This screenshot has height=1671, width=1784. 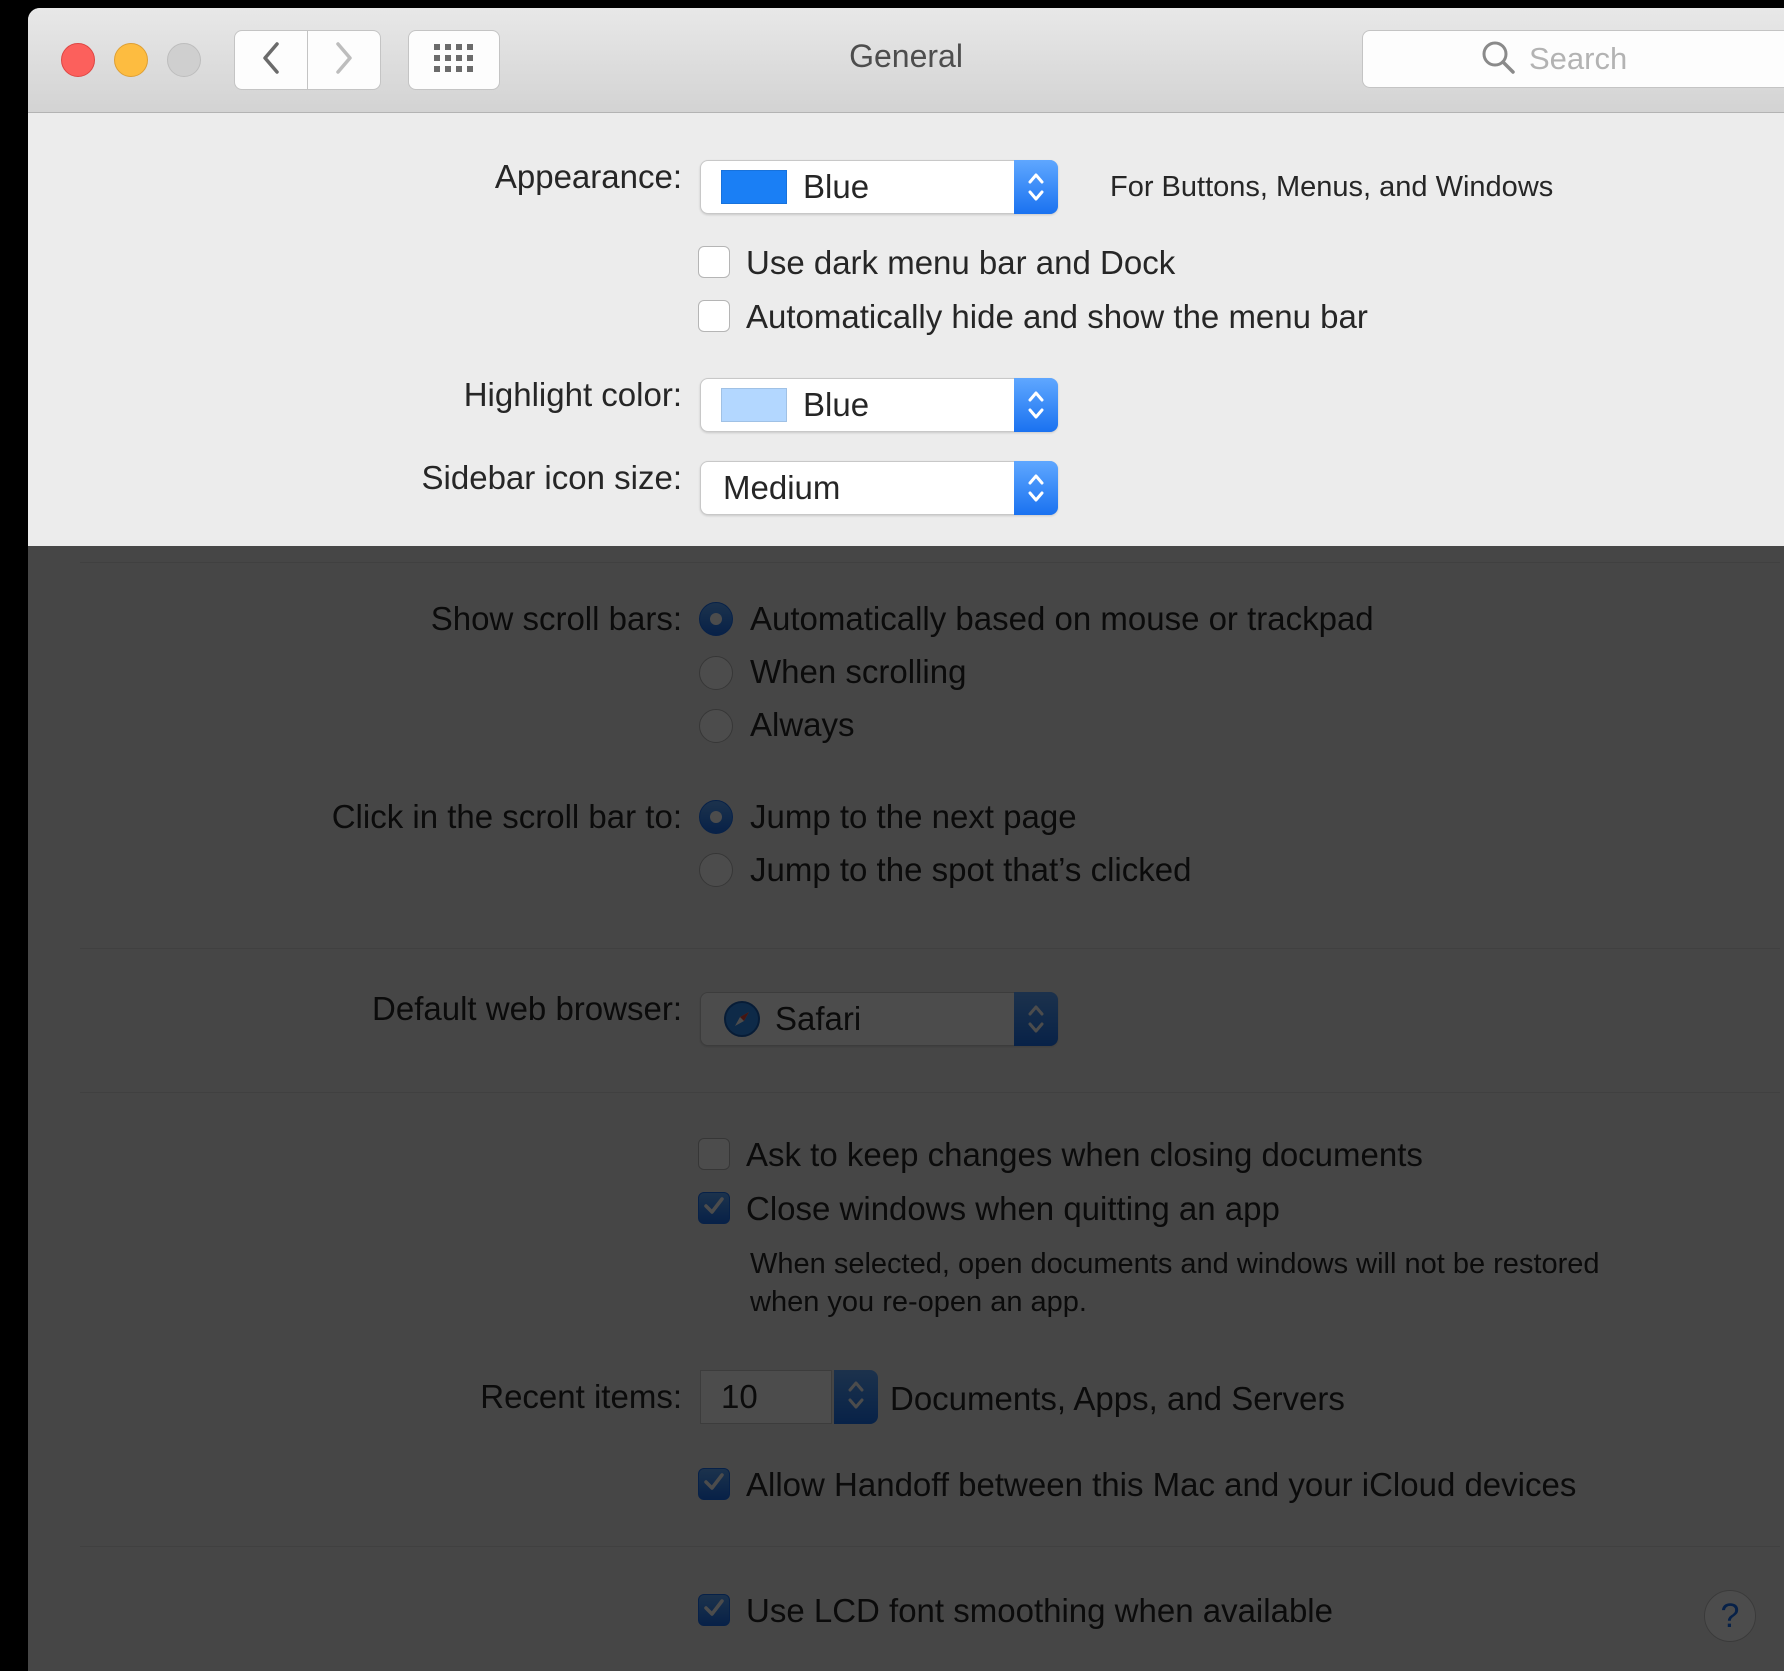 I want to click on appearance-swatch, so click(x=754, y=187).